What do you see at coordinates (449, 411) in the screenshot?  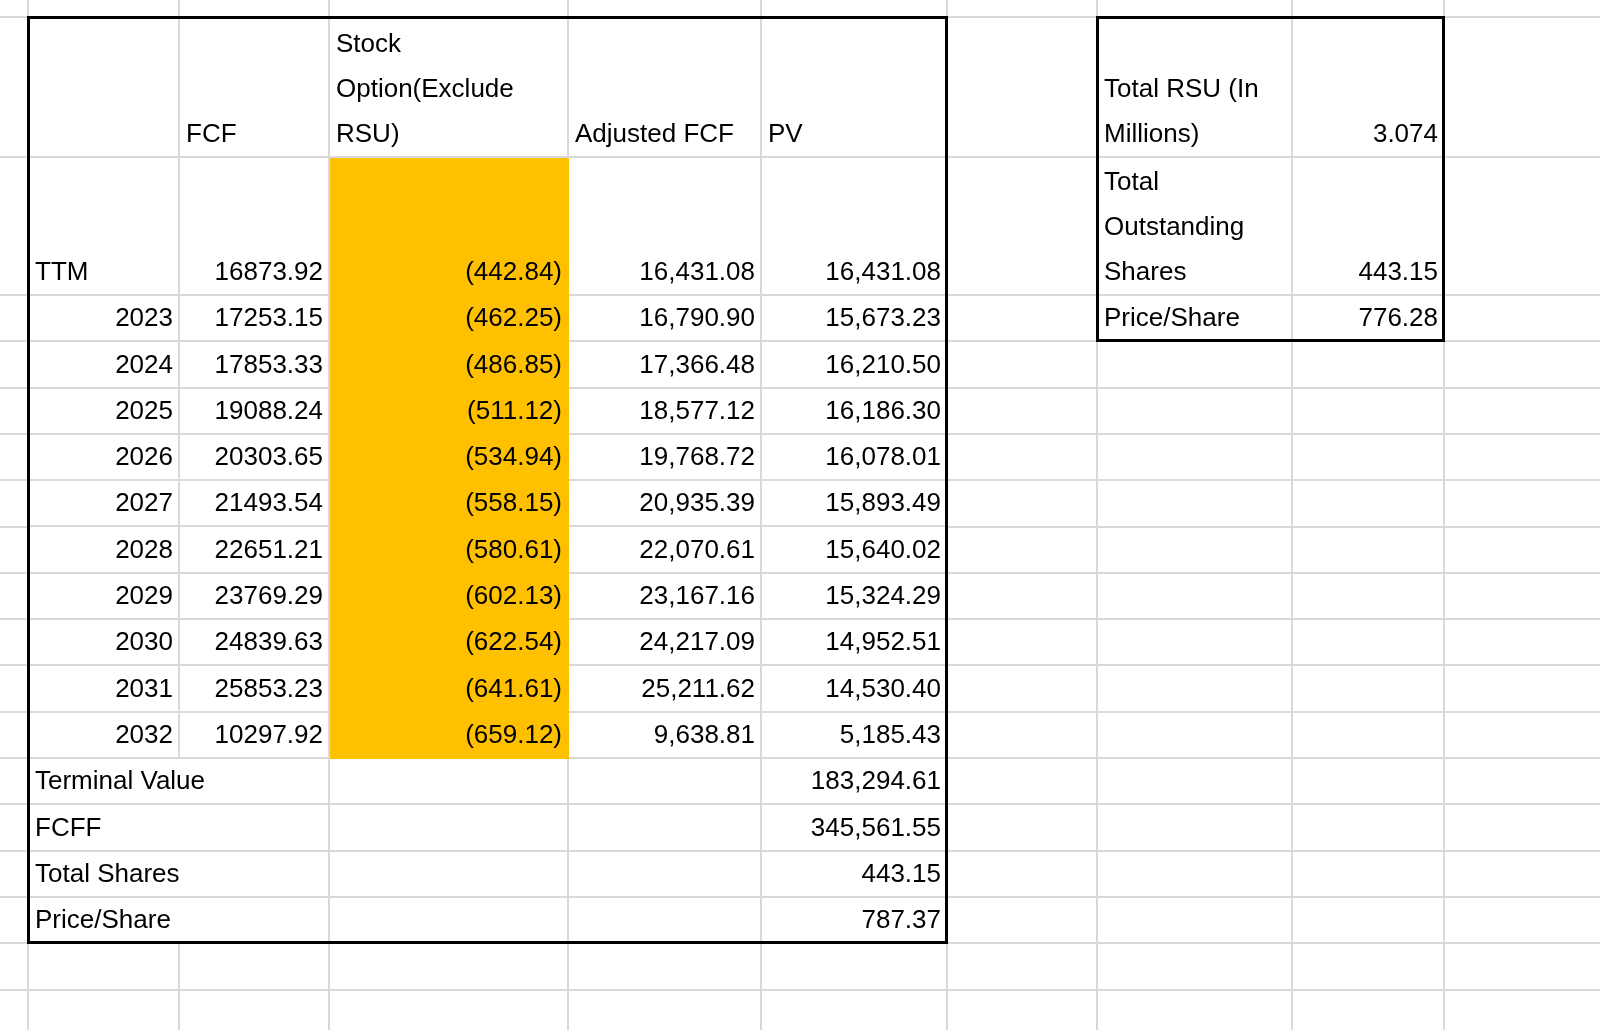 I see `table-cell: (511.12)` at bounding box center [449, 411].